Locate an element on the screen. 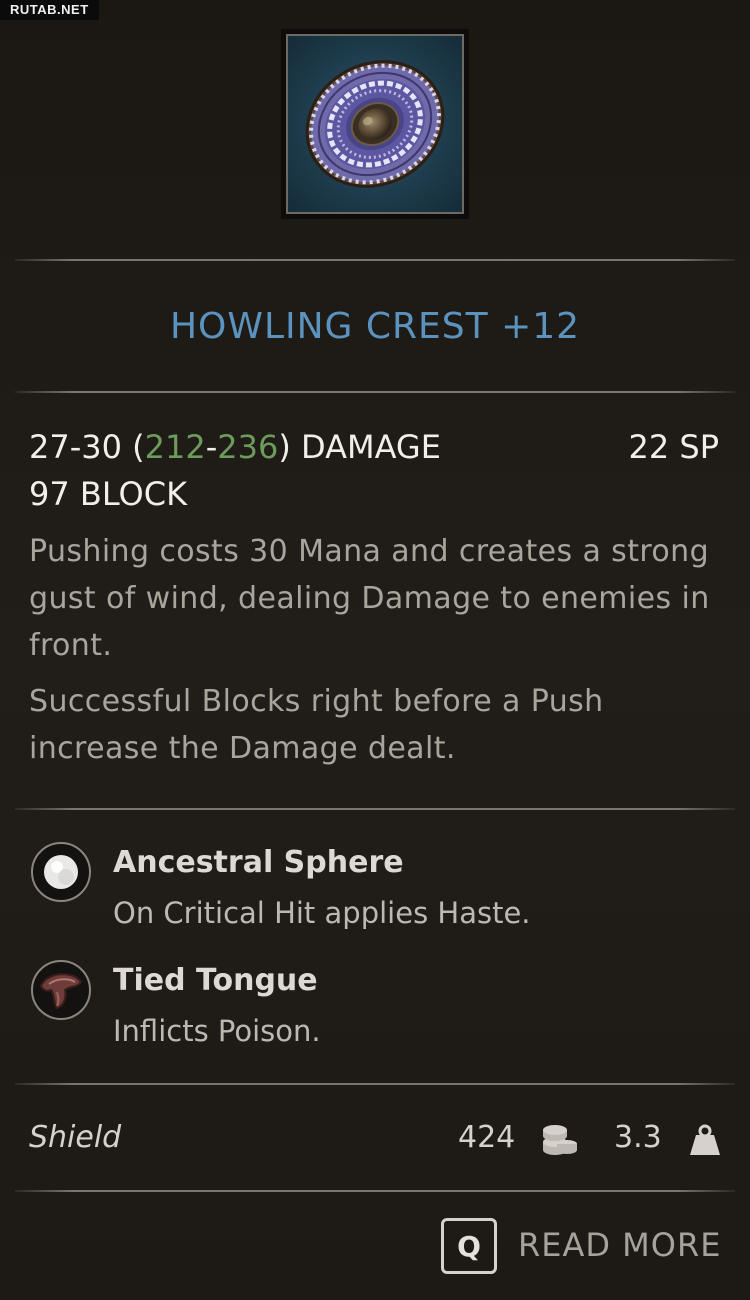 This screenshot has height=1300, width=750. item-type: Shield is located at coordinates (75, 1137).